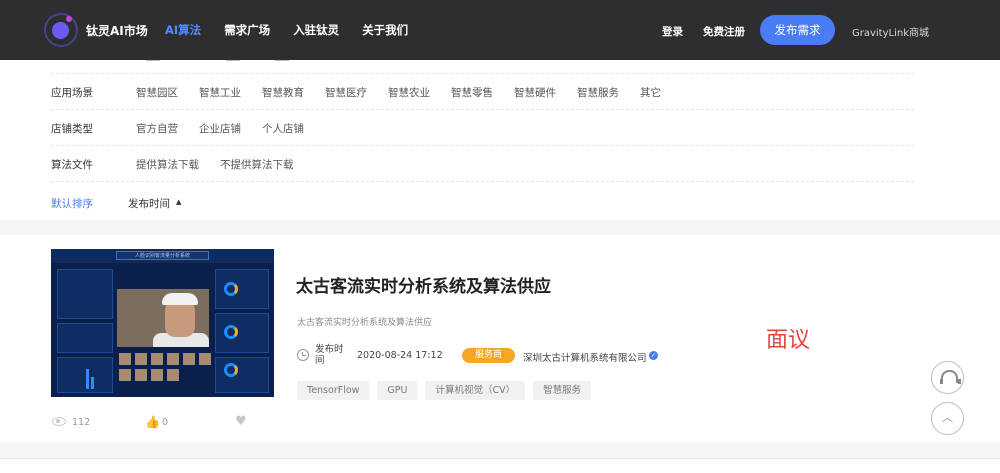  Describe the element at coordinates (482, 128) in the screenshot. I see `filter-row-shop-type: 店铺类型 官方自营 企业店铺 个人店铺` at that location.